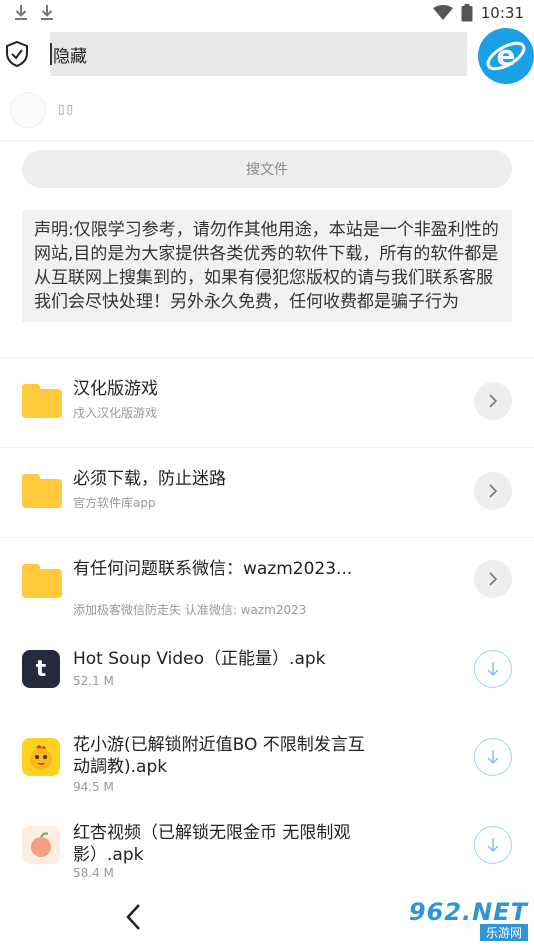  Describe the element at coordinates (267, 14) in the screenshot. I see `status-bar: 10:31` at that location.